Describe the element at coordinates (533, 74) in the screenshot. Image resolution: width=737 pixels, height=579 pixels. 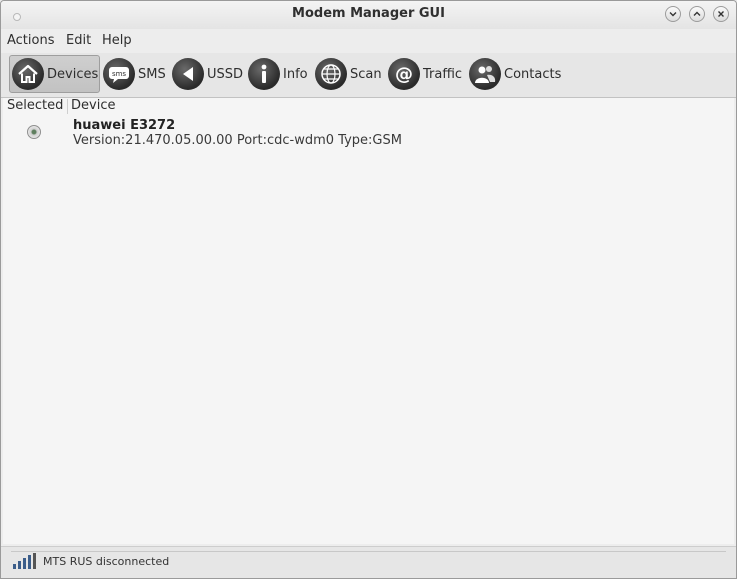
I see `toolbar-contacts-label: Contacts` at that location.